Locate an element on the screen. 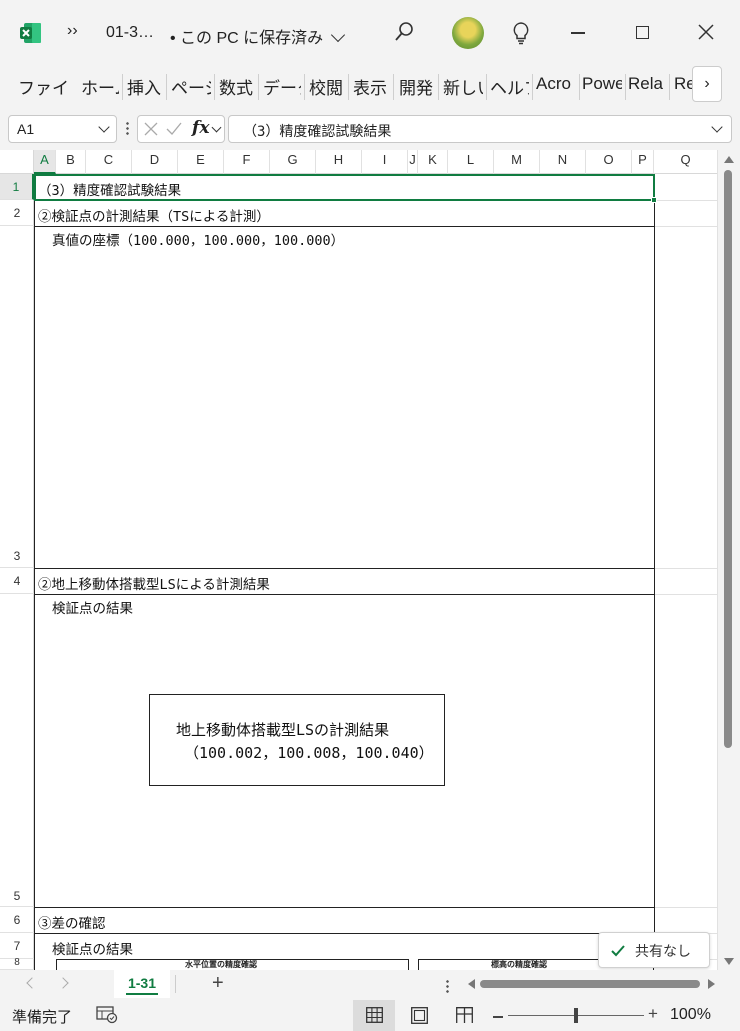  enter-check-icon is located at coordinates (174, 131).